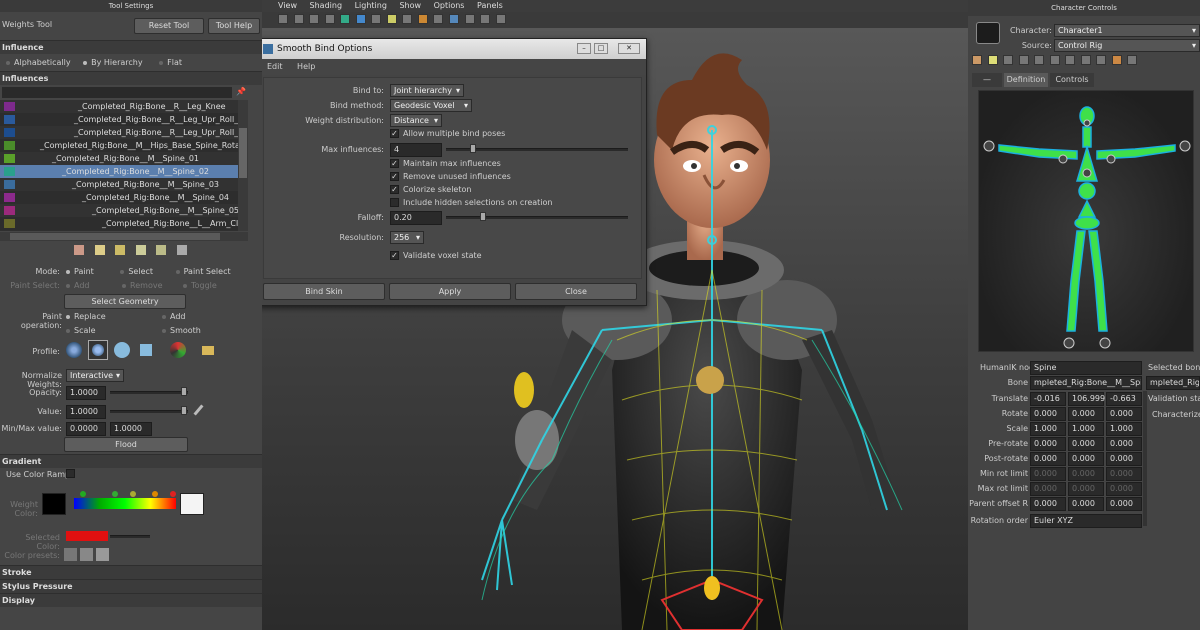  Describe the element at coordinates (454, 19) in the screenshot. I see `anti-alias-icon` at that location.